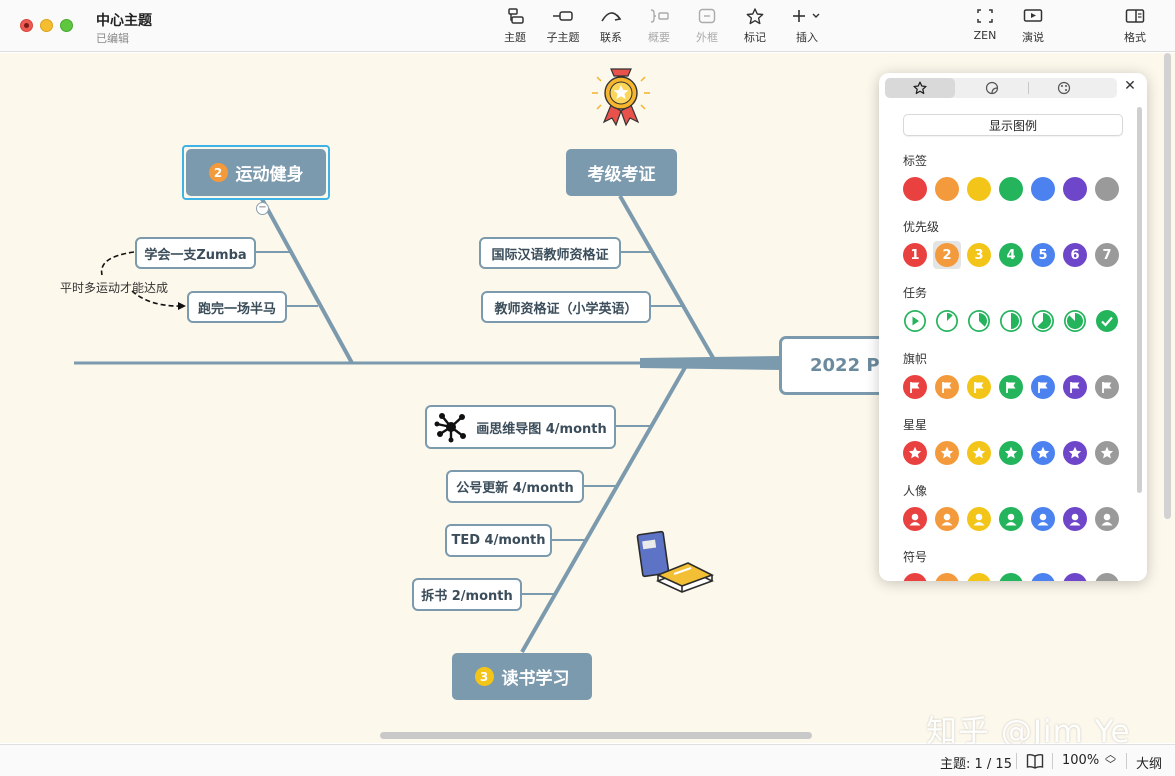  Describe the element at coordinates (1064, 88) in the screenshot. I see `tab-illustrations` at that location.